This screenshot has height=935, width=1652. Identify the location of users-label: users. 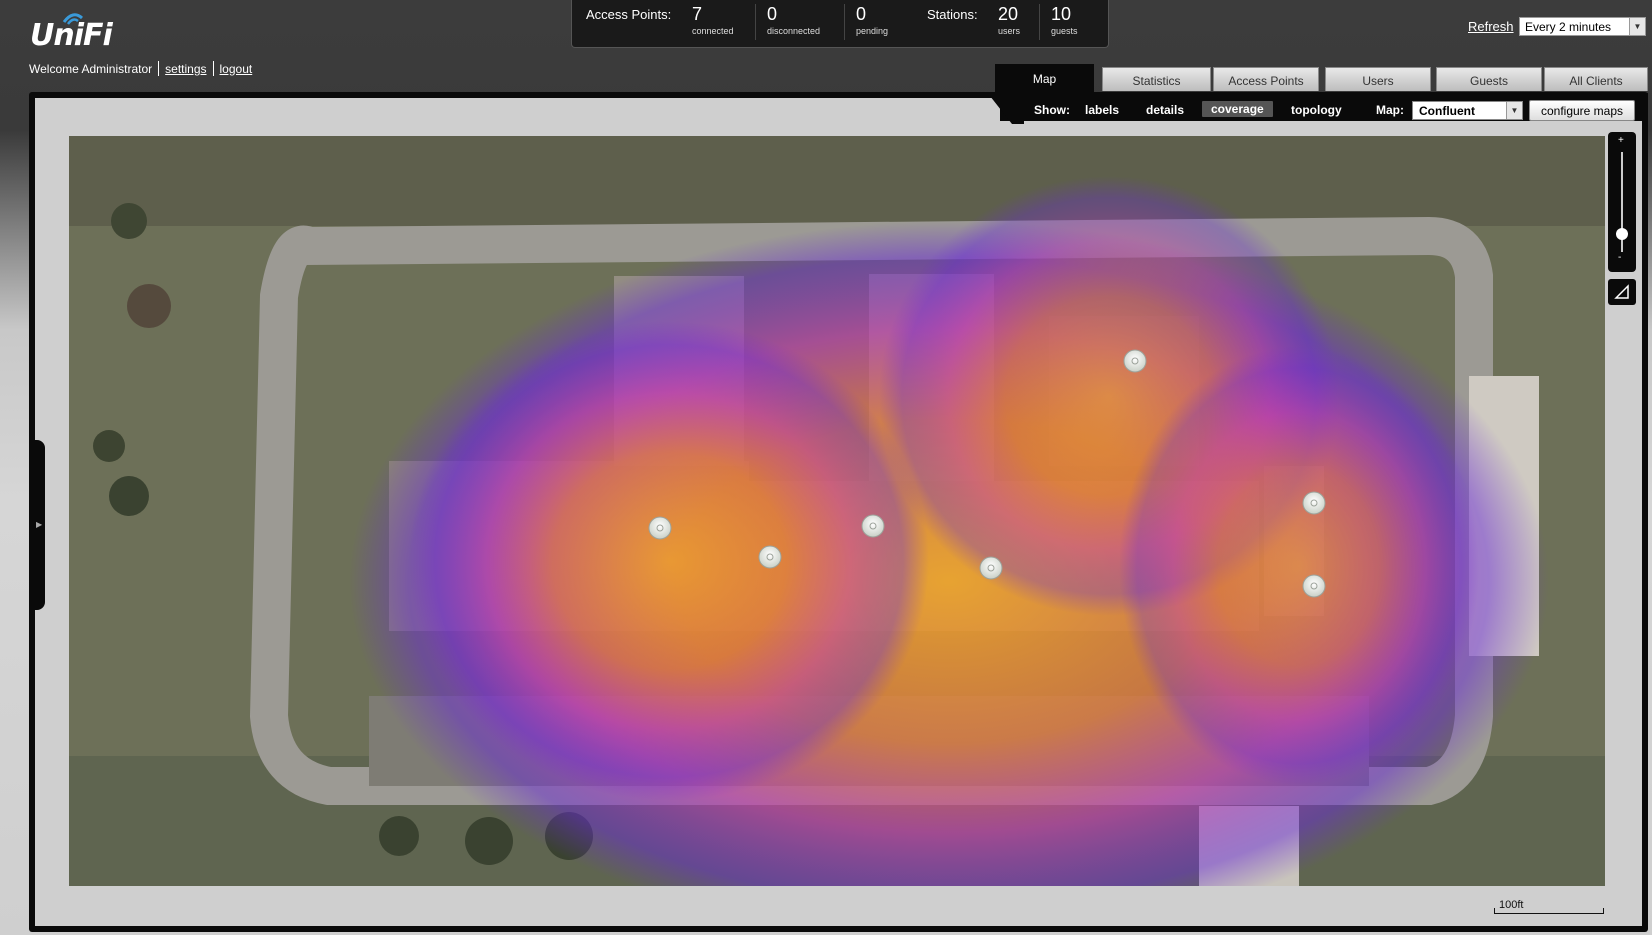
(1009, 31).